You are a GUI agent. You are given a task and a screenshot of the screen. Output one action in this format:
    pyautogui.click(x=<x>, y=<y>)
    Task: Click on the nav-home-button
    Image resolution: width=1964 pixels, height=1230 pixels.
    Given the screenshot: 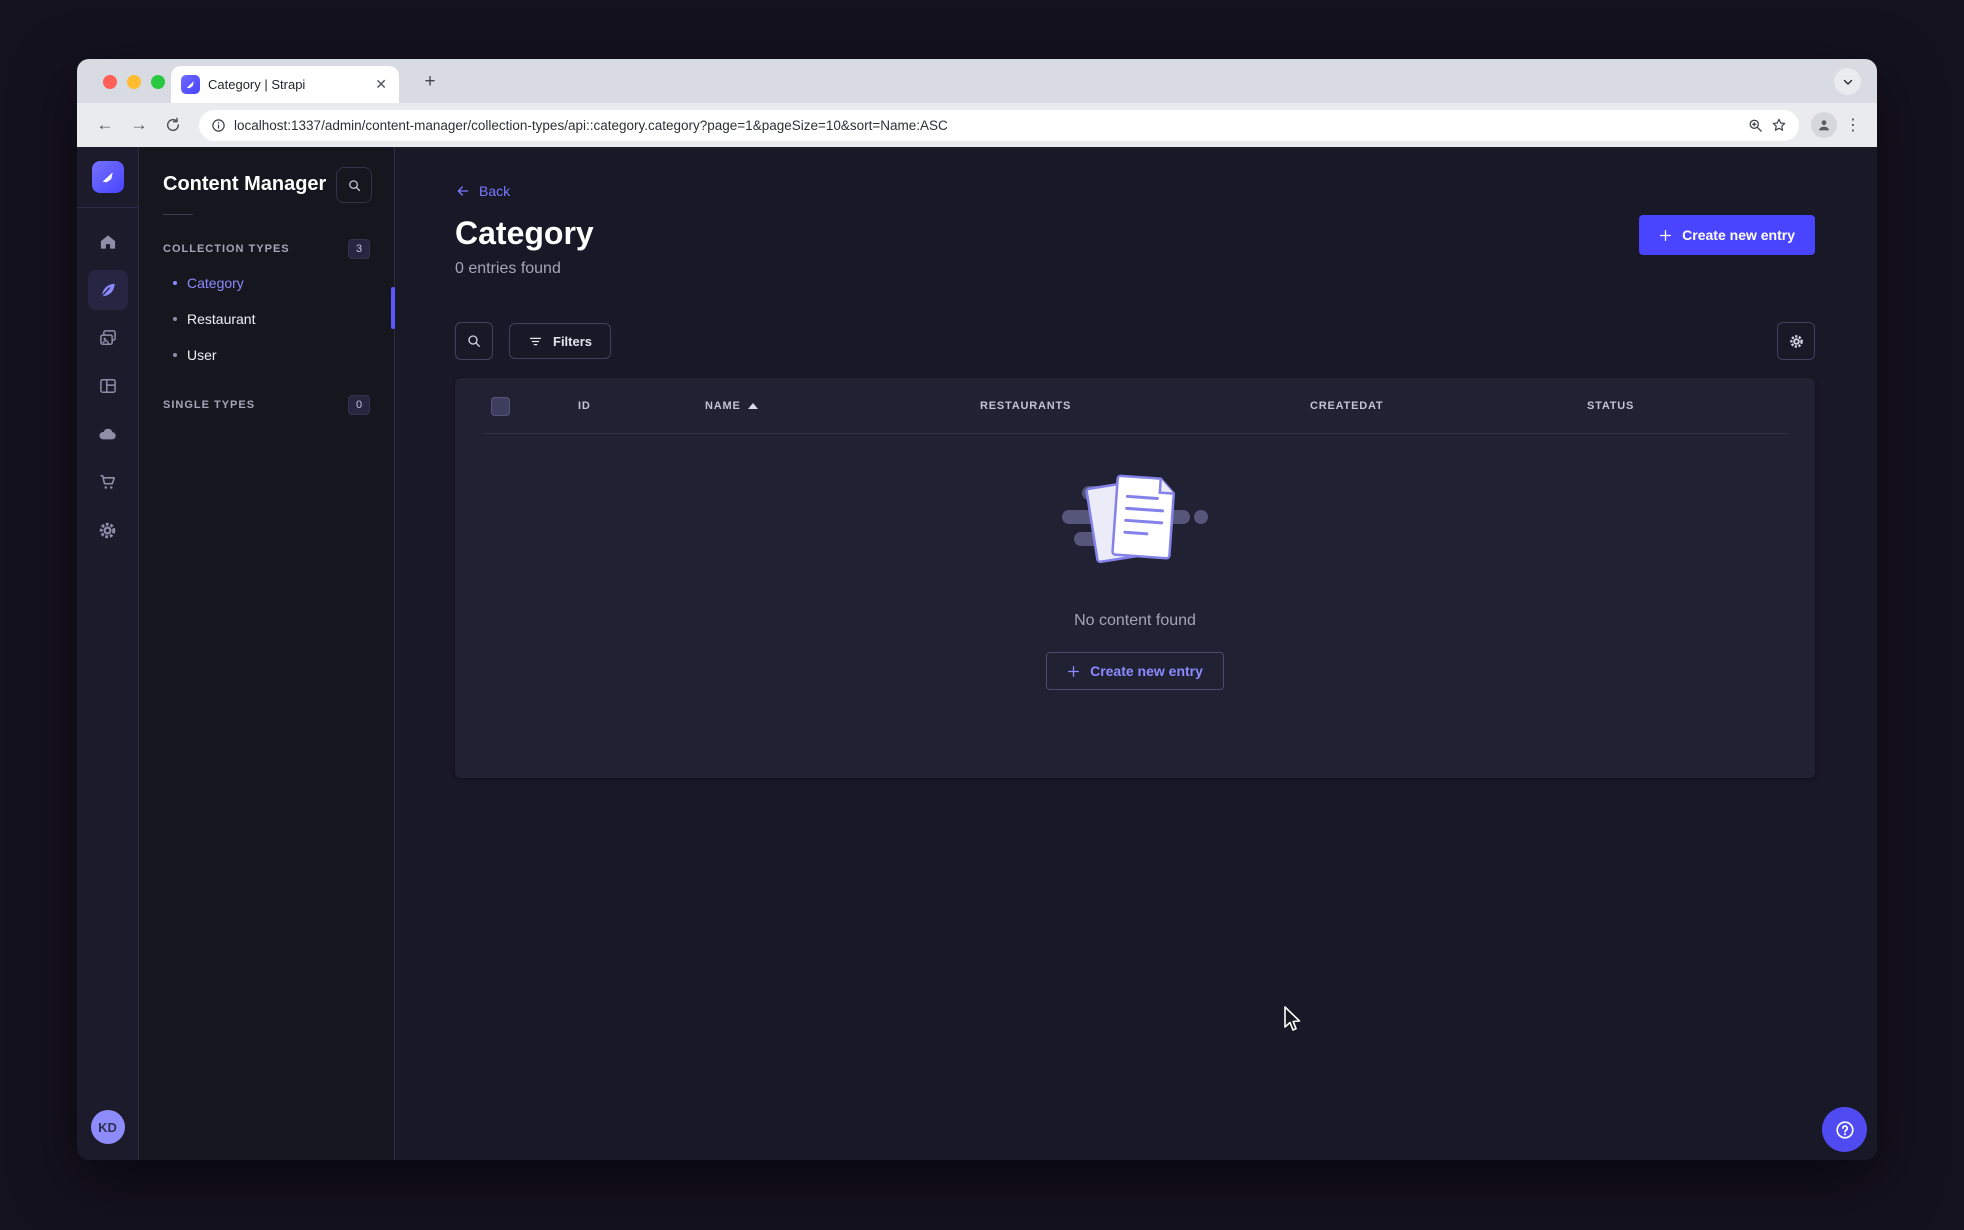 What is the action you would take?
    pyautogui.click(x=108, y=242)
    